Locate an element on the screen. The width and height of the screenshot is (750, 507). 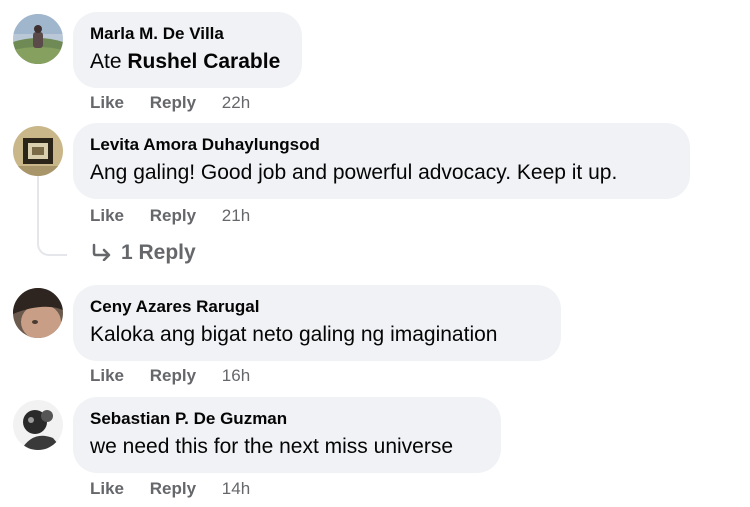
comment-text-prefix: Ate is located at coordinates (109, 61).